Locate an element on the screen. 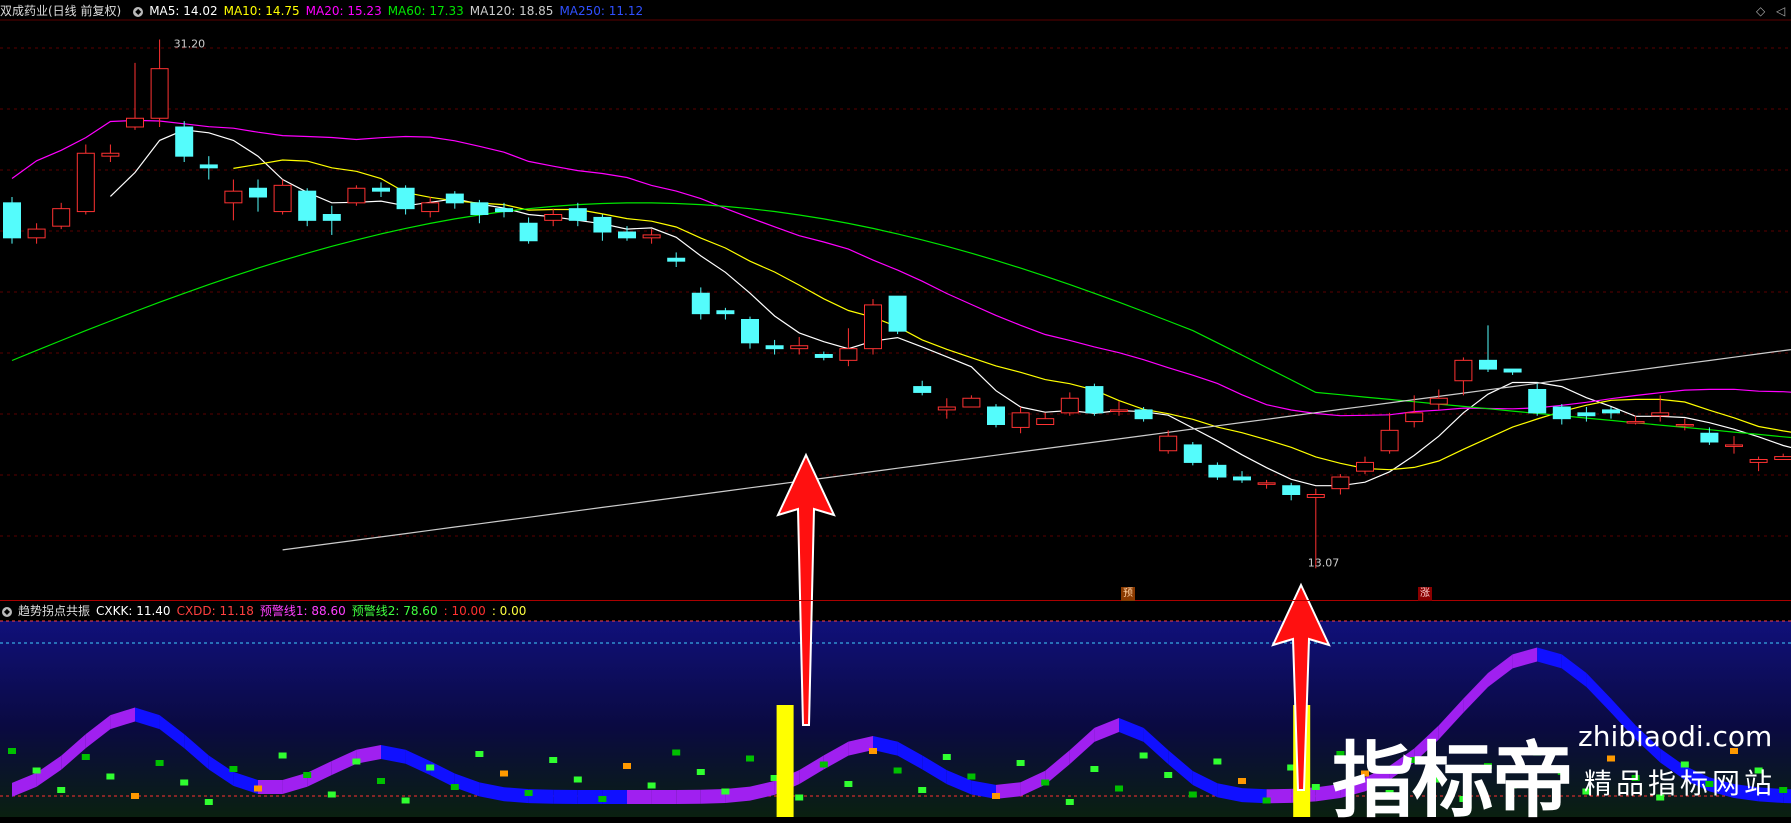 The height and width of the screenshot is (823, 1791). collapse-indicator-icon: ◆ is located at coordinates (7, 611).